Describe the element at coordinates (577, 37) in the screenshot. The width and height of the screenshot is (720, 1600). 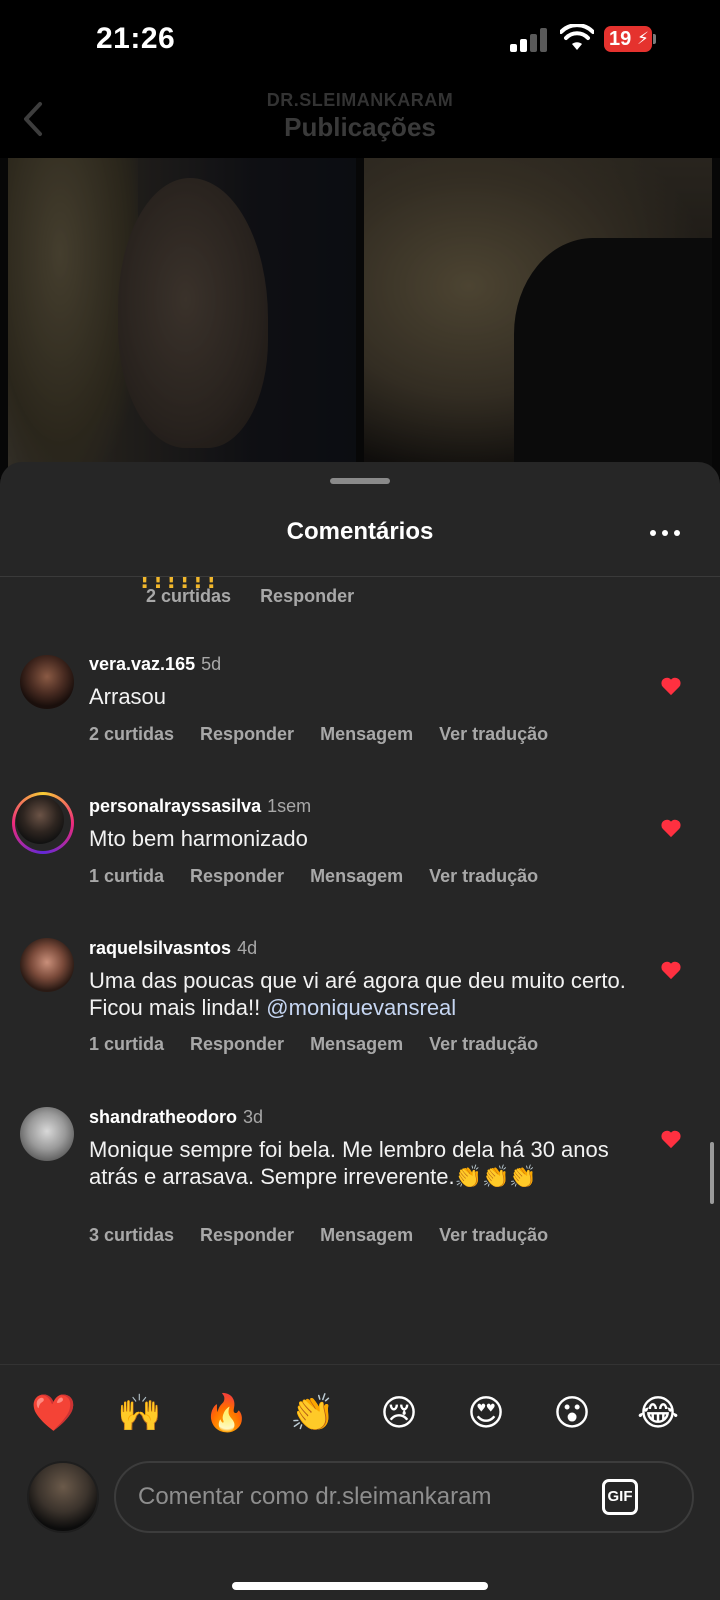
I see `wifi-icon` at that location.